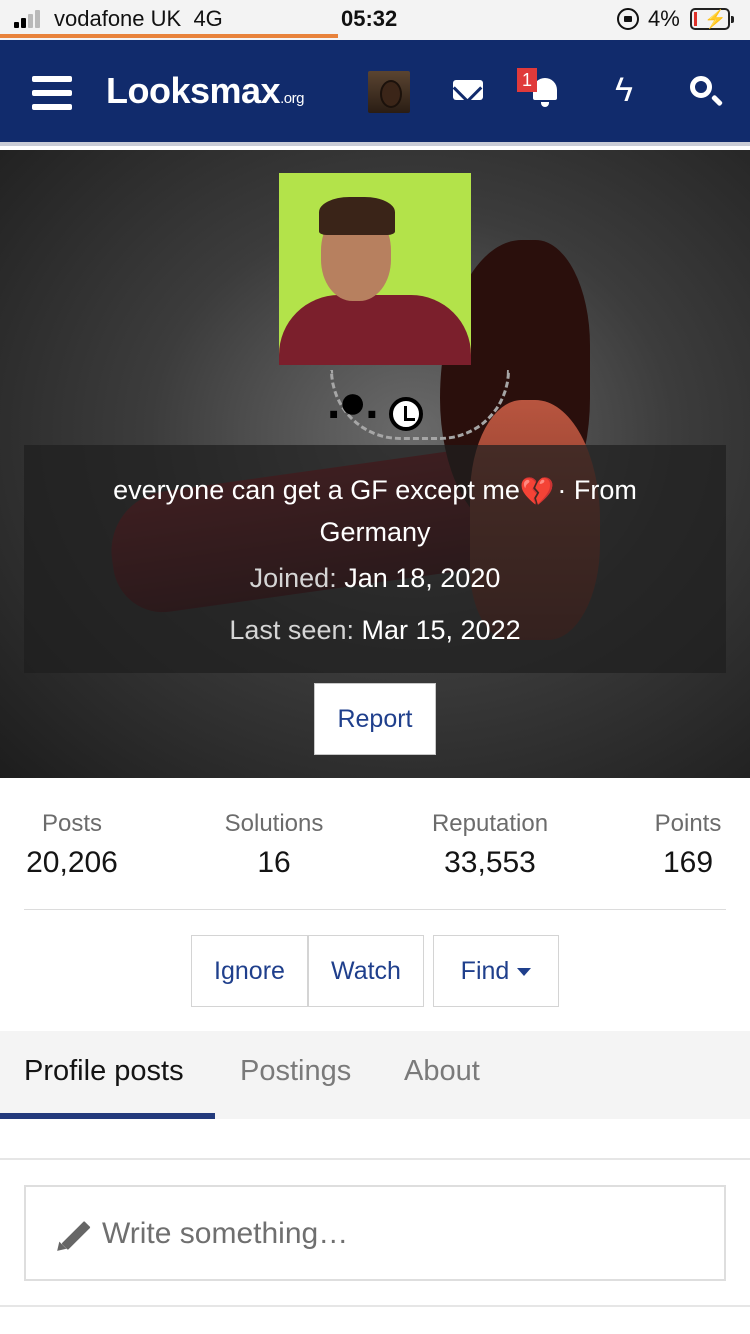 The height and width of the screenshot is (1334, 750). I want to click on broken-heart-icon: 💔, so click(537, 491).